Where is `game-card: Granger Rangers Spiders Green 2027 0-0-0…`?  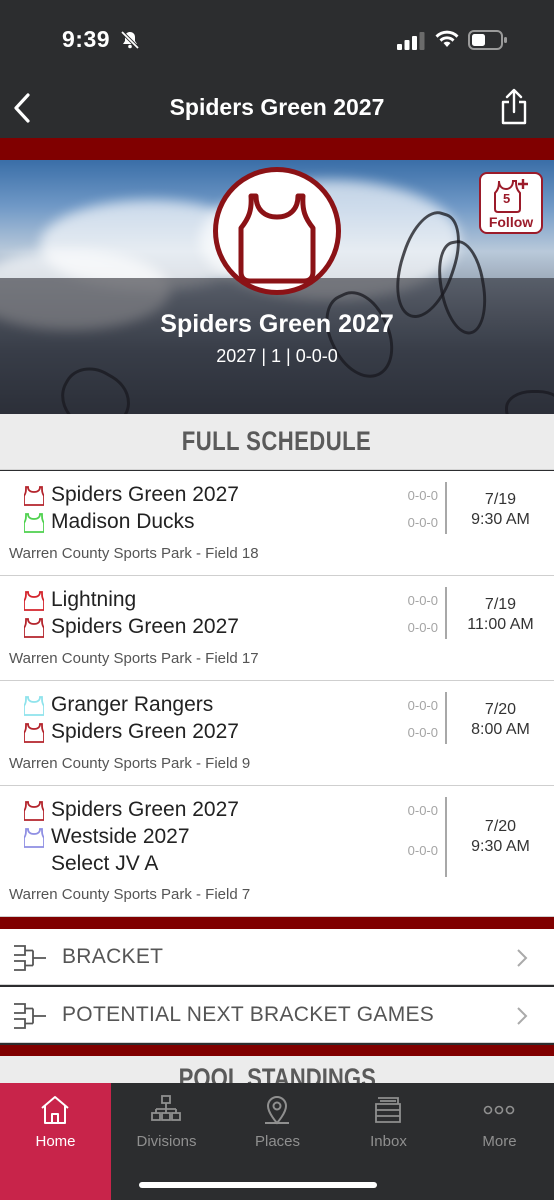
game-card: Granger Rangers Spiders Green 2027 0-0-0… is located at coordinates (277, 733).